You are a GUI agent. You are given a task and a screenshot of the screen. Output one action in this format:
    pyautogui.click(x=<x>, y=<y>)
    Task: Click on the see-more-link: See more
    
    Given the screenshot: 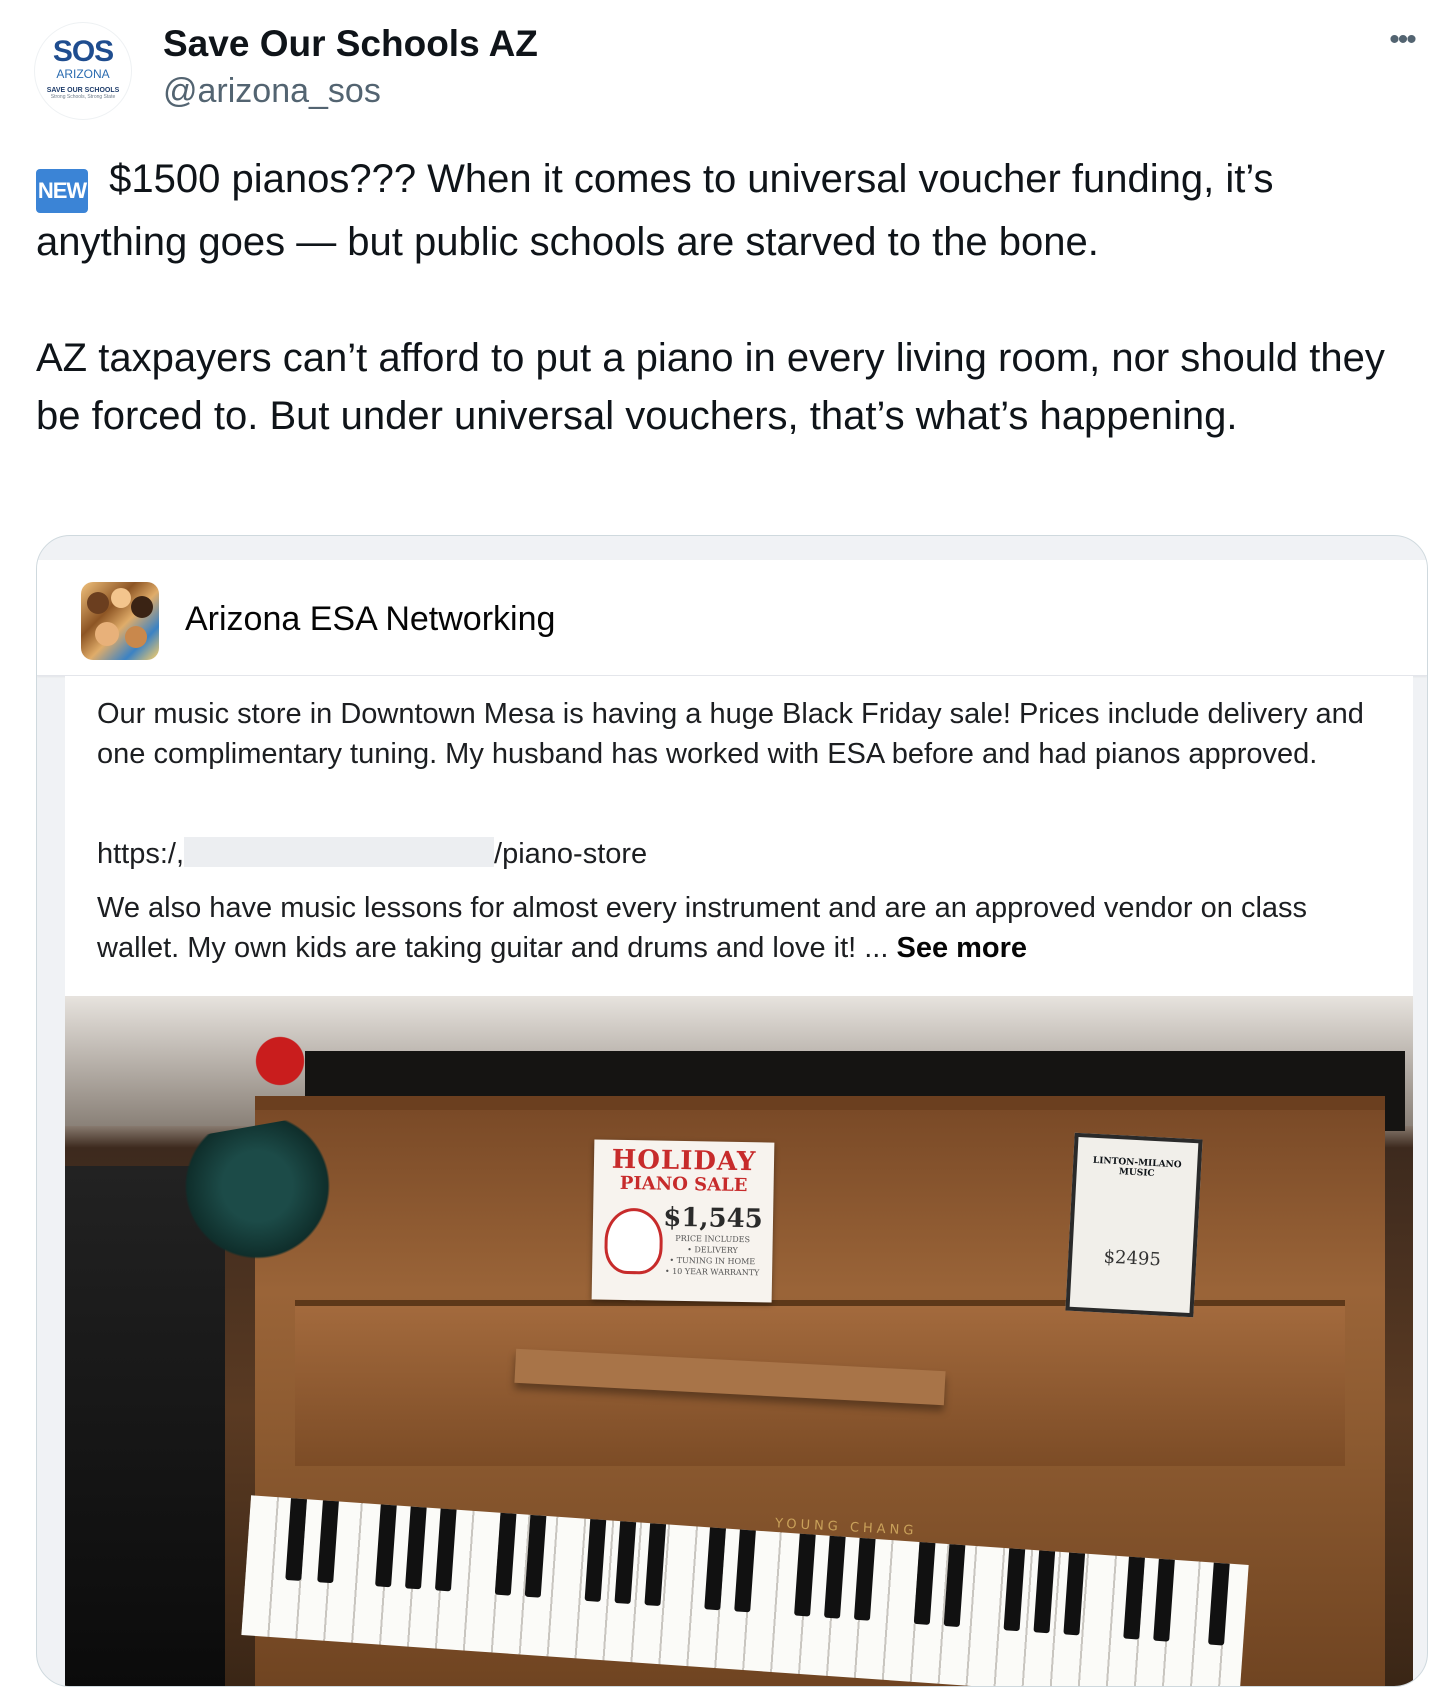 What is the action you would take?
    pyautogui.click(x=961, y=948)
    